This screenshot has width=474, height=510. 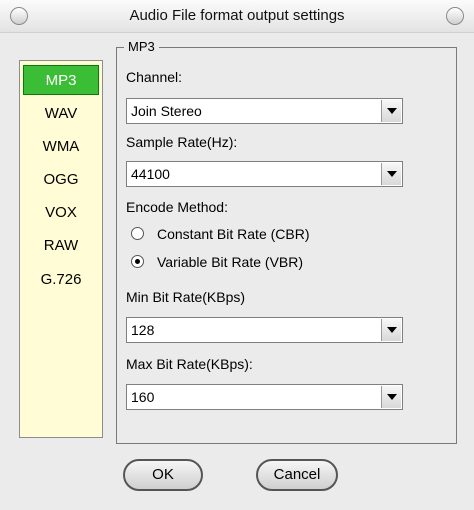 I want to click on sample-rate-label: Sample Rate(Hz):, so click(x=182, y=142).